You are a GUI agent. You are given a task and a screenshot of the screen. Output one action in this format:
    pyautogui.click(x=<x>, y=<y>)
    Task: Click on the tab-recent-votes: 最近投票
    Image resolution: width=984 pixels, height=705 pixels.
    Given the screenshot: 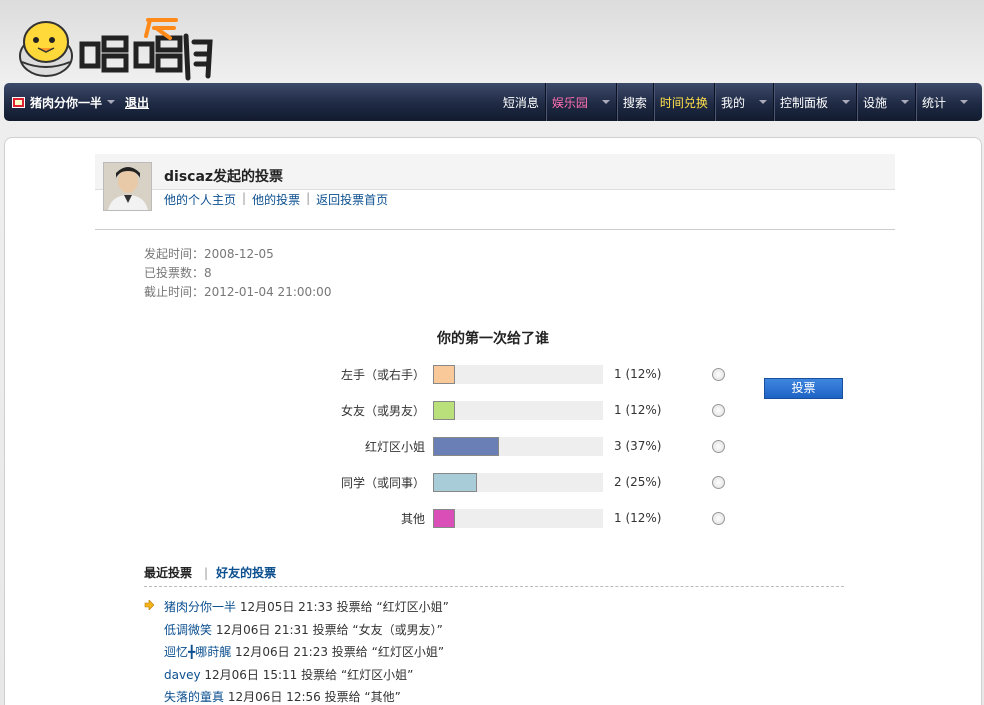 What is the action you would take?
    pyautogui.click(x=168, y=572)
    